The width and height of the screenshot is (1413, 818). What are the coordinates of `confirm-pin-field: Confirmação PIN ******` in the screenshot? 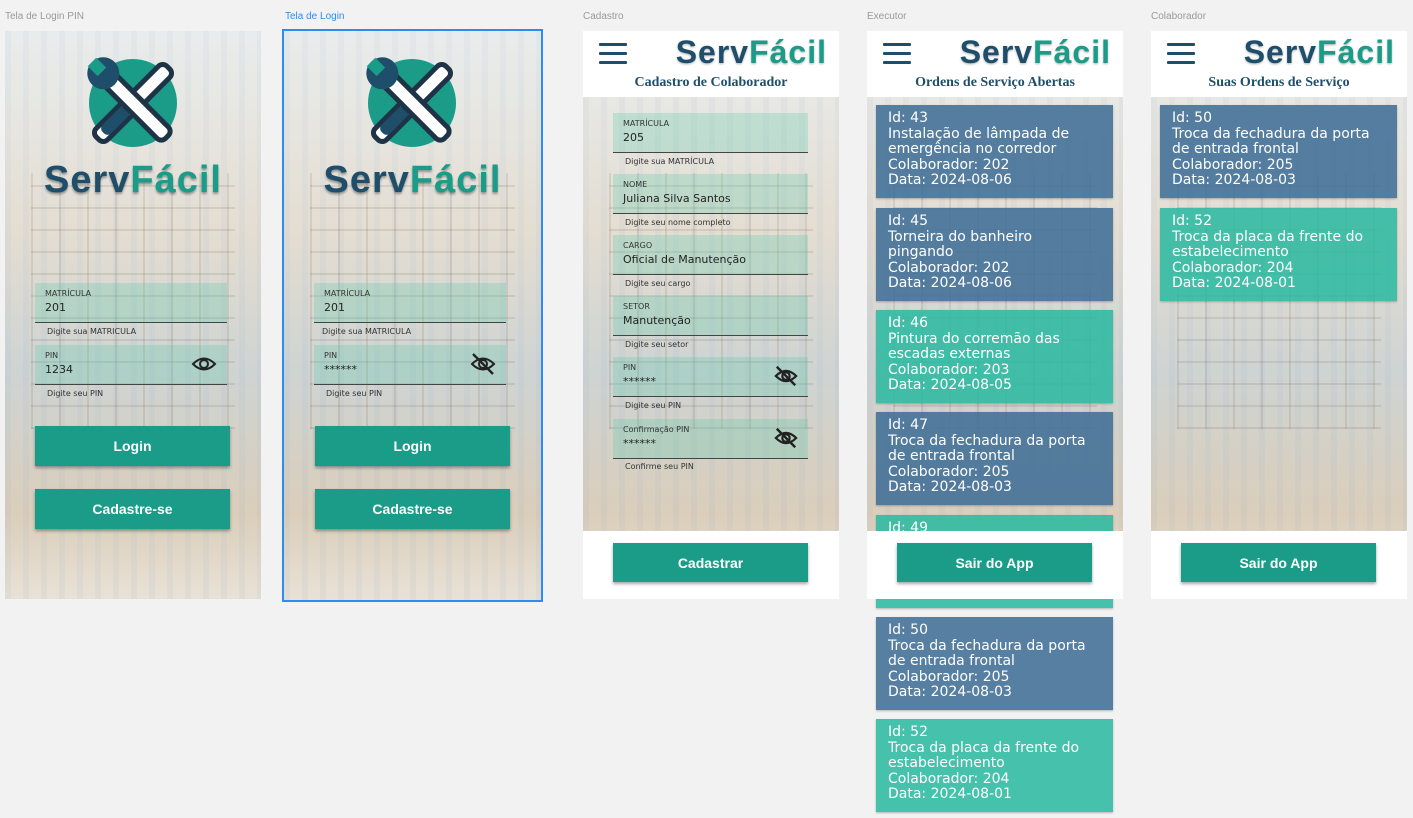 It's located at (710, 439).